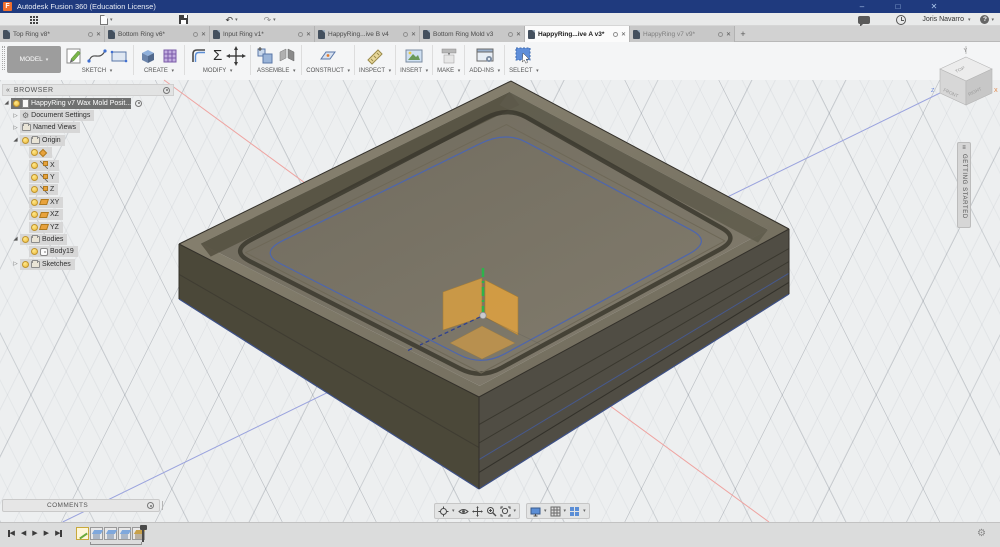 The width and height of the screenshot is (1000, 547). Describe the element at coordinates (217, 71) in the screenshot. I see `group-label-modify: MODIFY ▾` at that location.